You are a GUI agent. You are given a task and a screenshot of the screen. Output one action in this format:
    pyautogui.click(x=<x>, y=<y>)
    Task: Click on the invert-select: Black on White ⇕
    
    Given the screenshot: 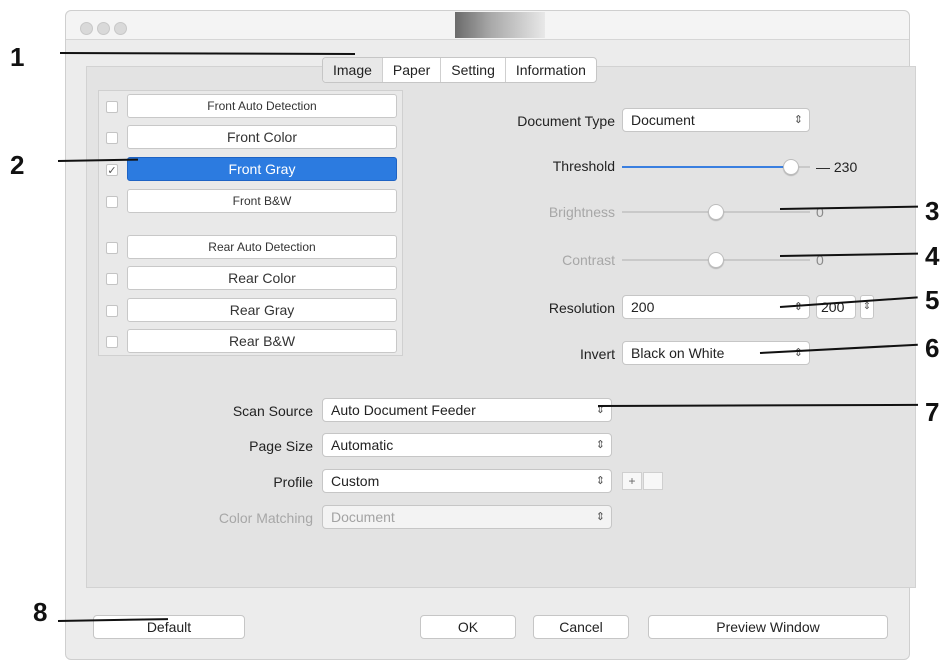 What is the action you would take?
    pyautogui.click(x=716, y=353)
    